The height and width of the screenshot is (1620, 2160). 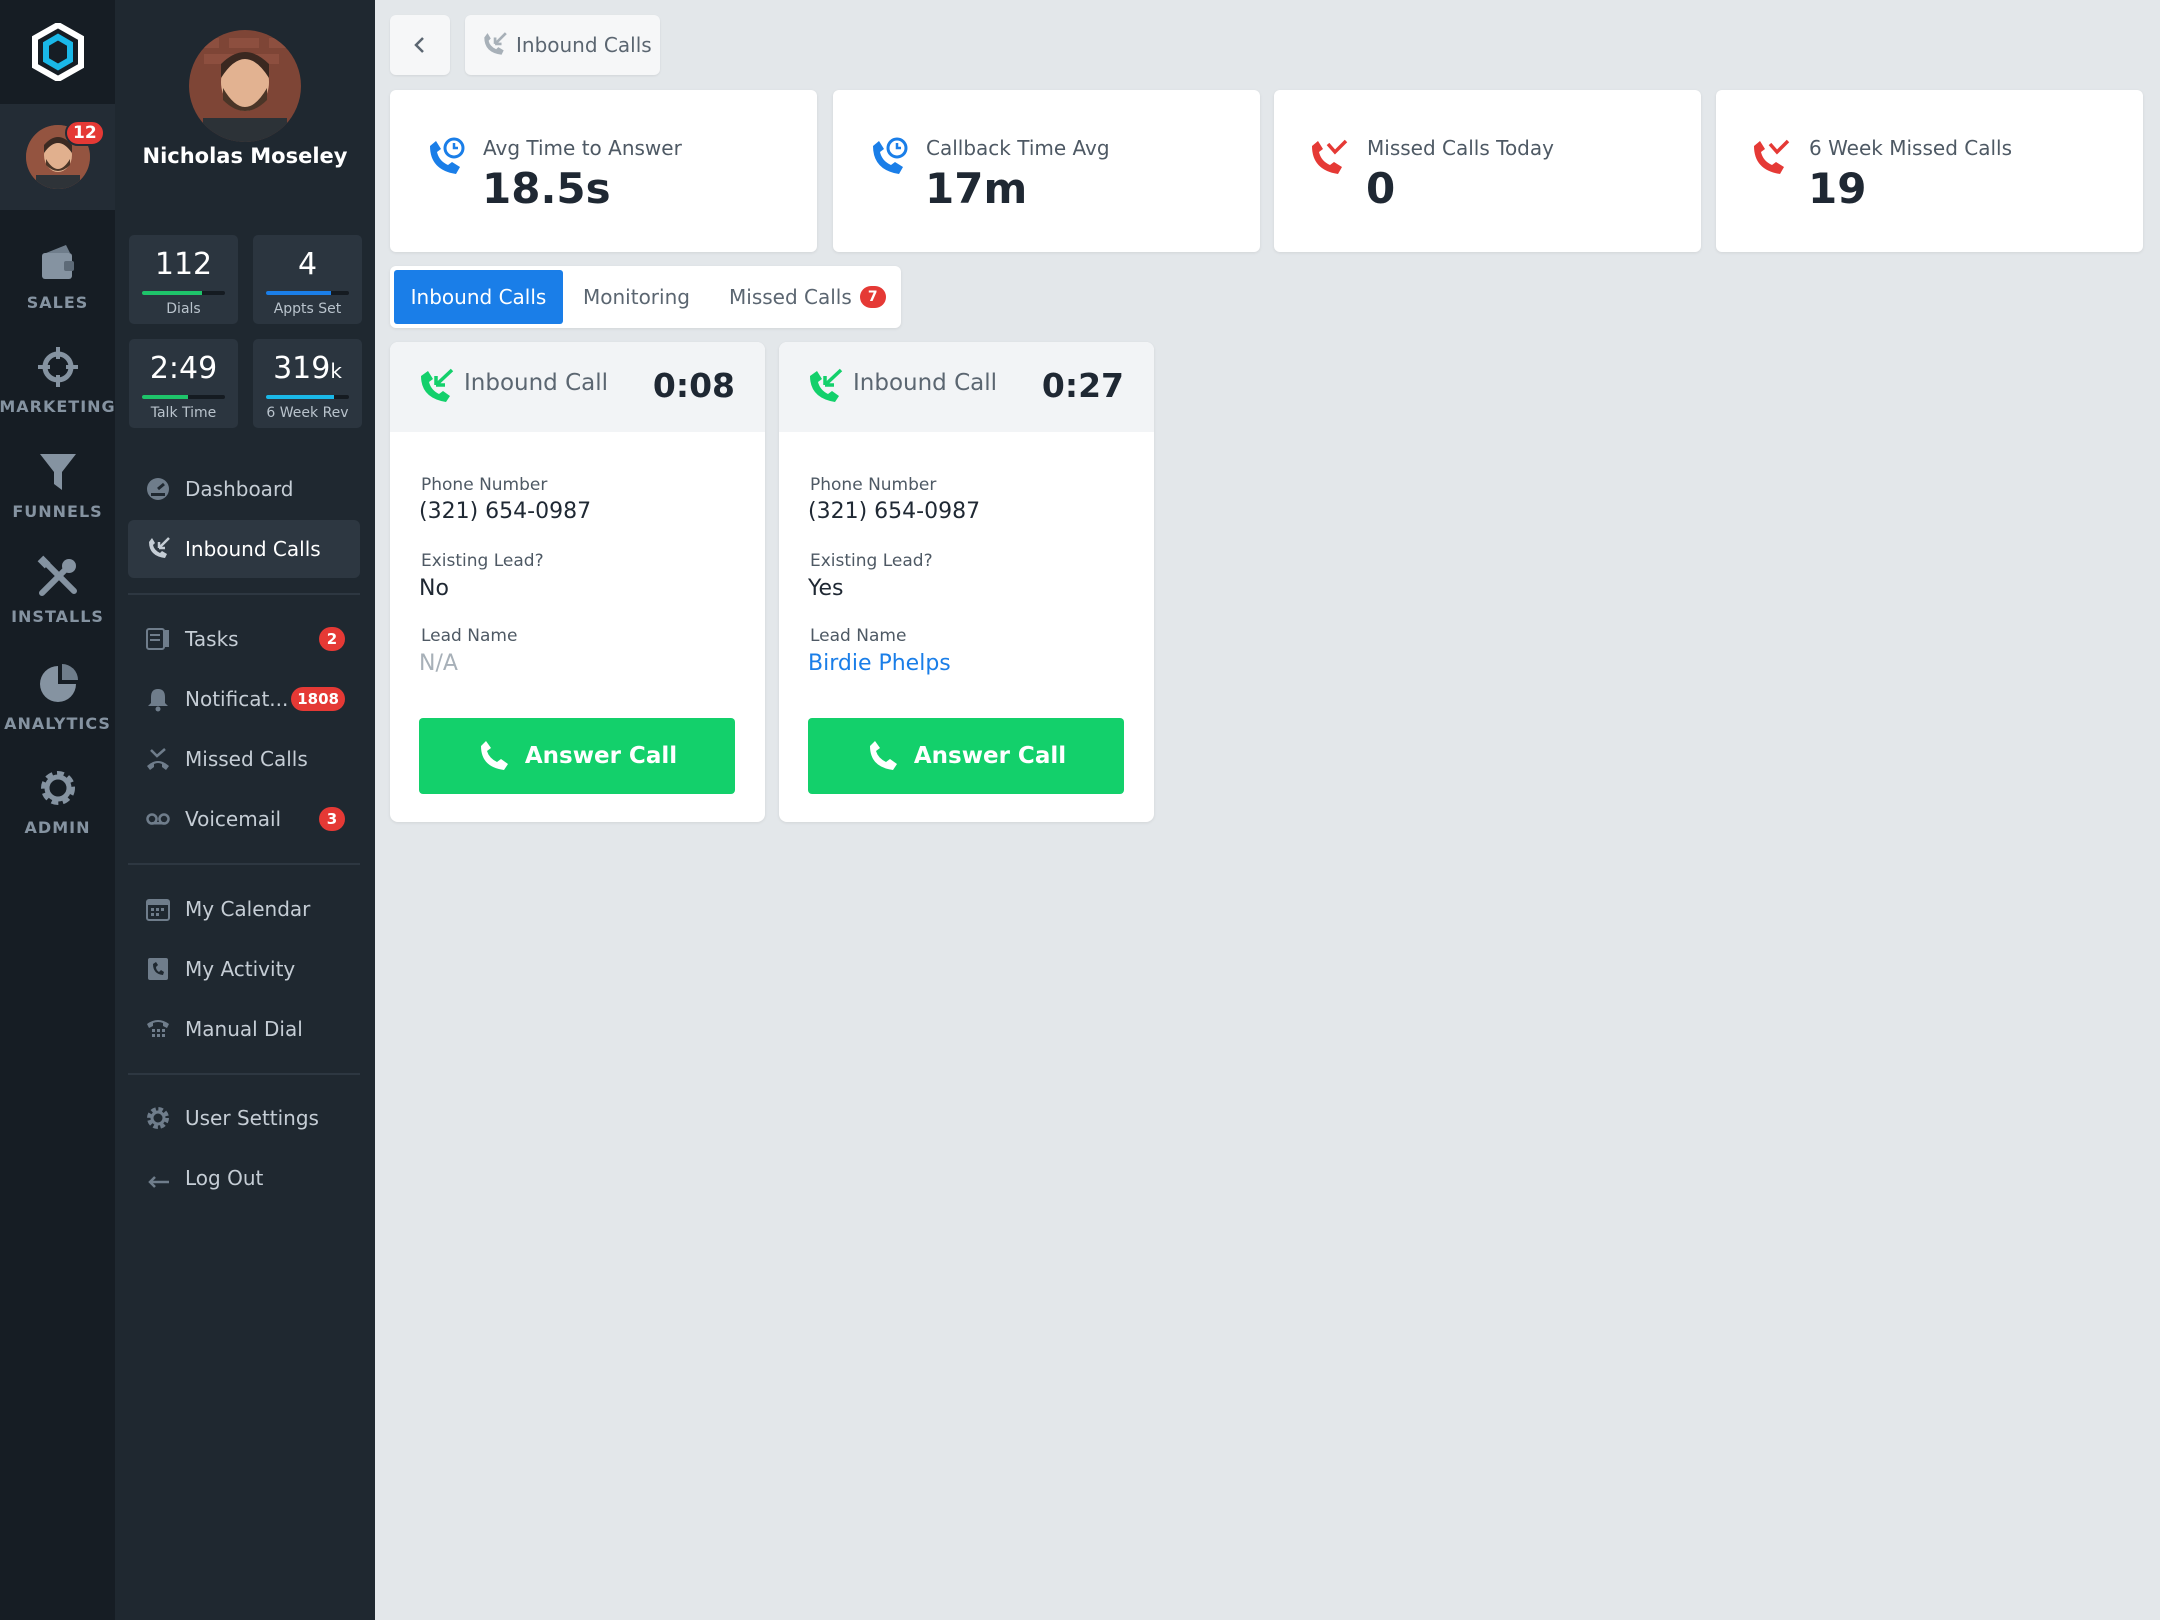 I want to click on nav-user-settings: User Settings, so click(x=244, y=1118).